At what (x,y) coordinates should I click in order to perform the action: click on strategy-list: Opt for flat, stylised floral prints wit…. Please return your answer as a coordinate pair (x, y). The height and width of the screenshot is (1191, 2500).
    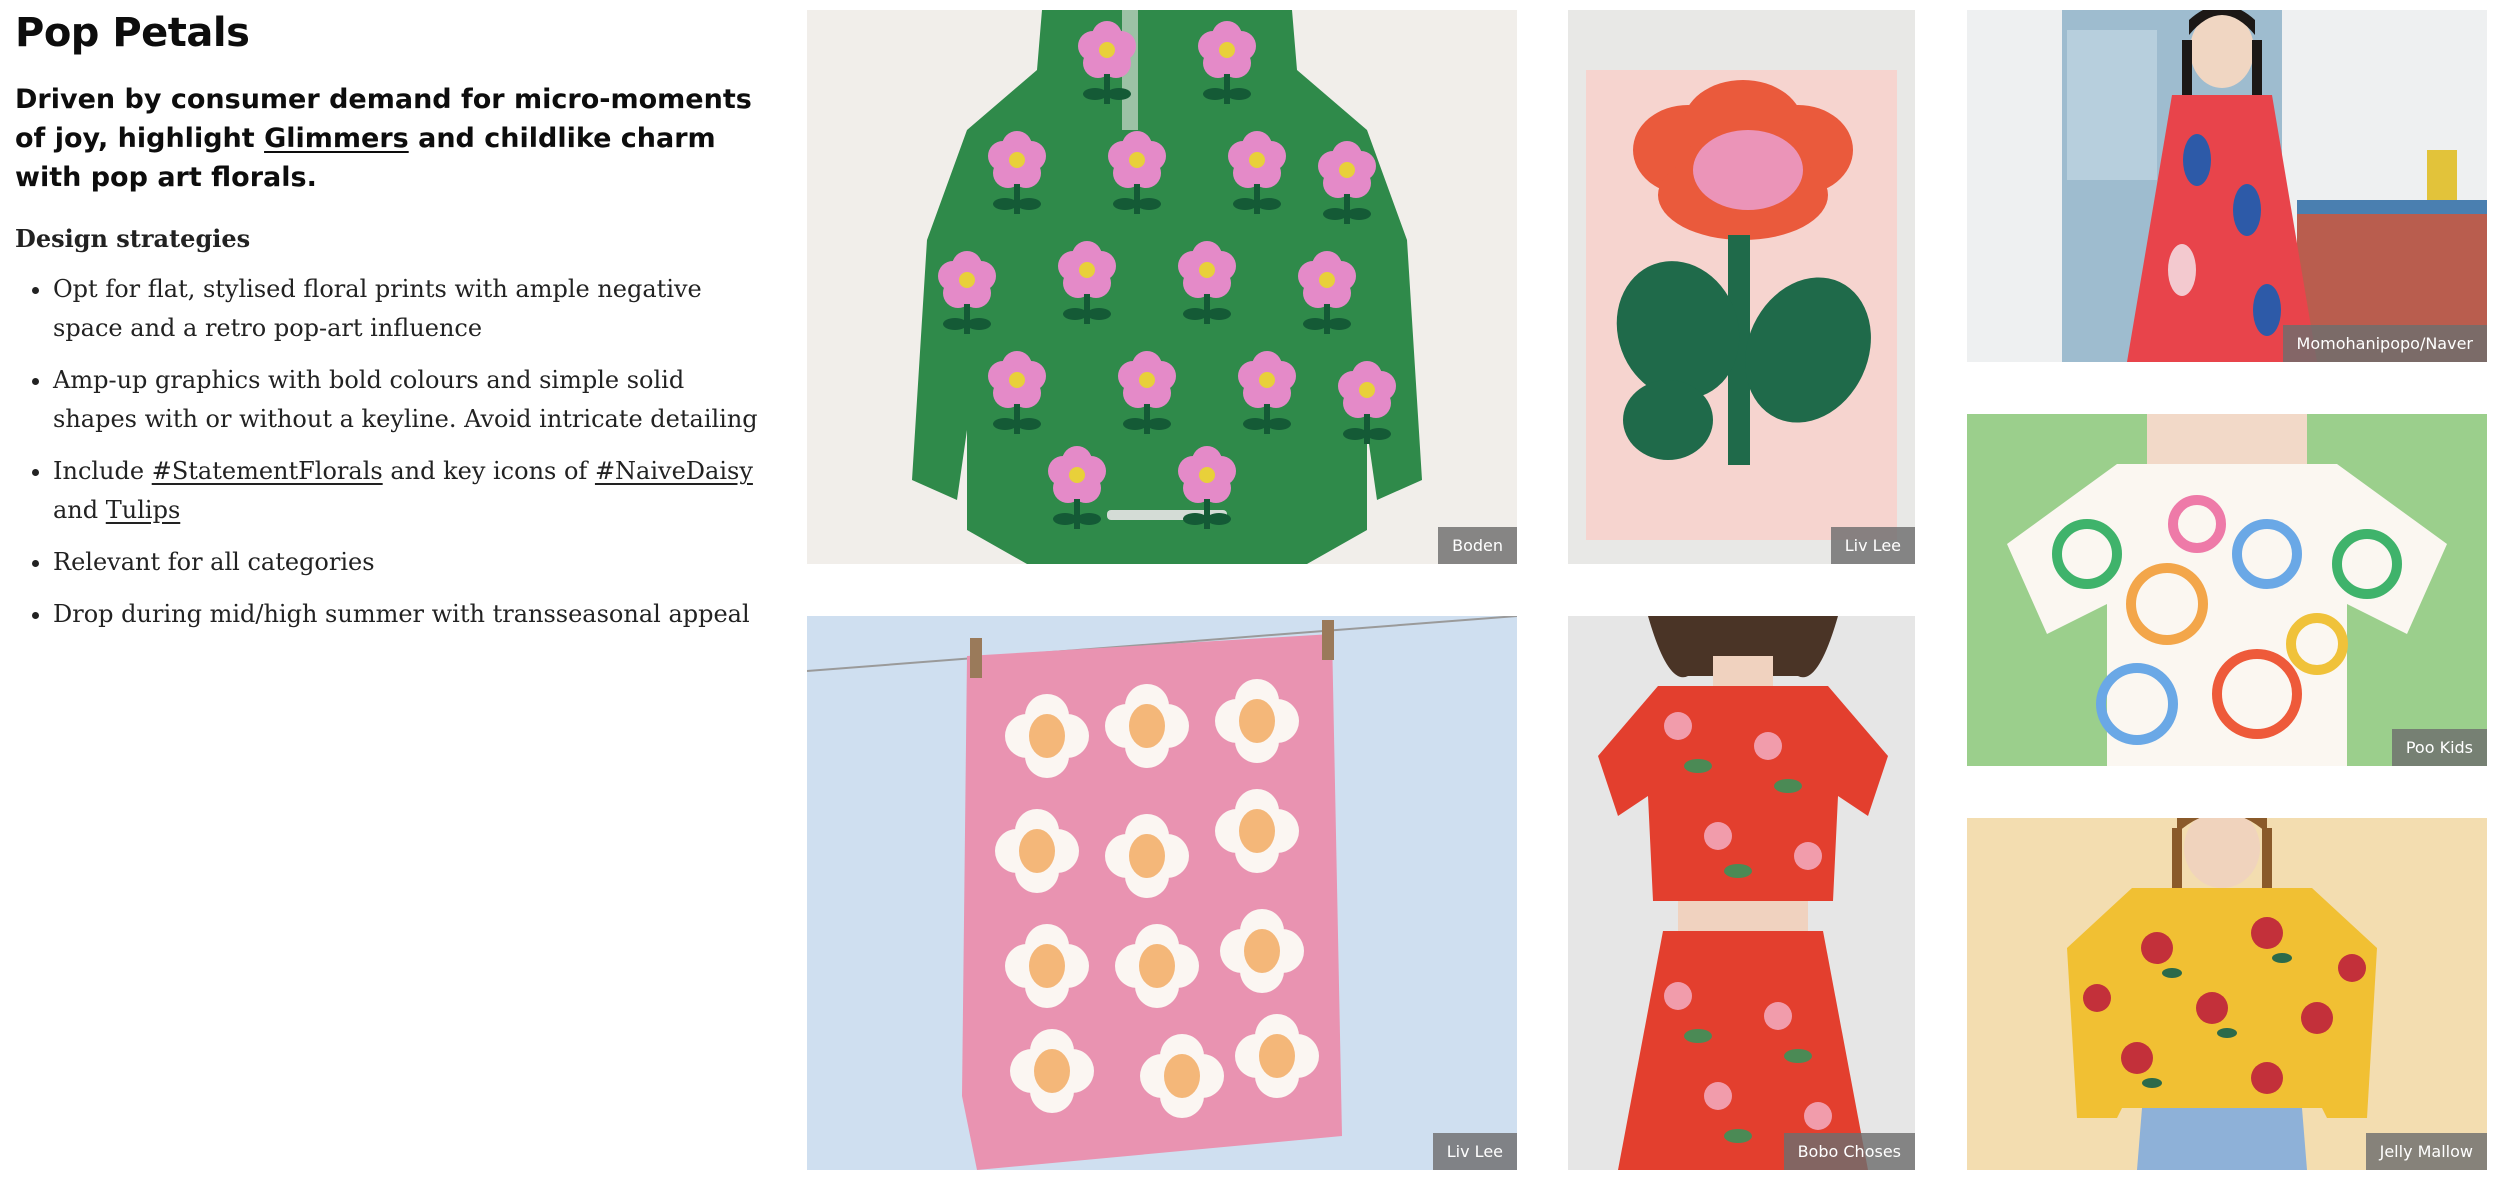
    Looking at the image, I should click on (395, 452).